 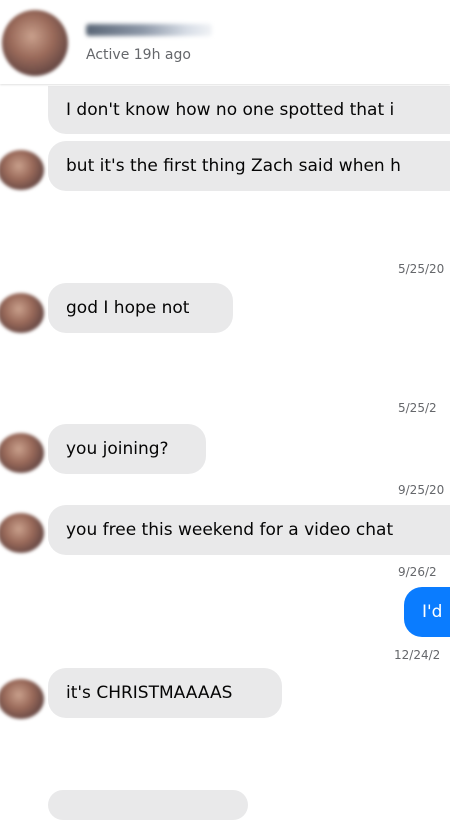 I want to click on timestamp: 9/26/2, so click(x=417, y=572).